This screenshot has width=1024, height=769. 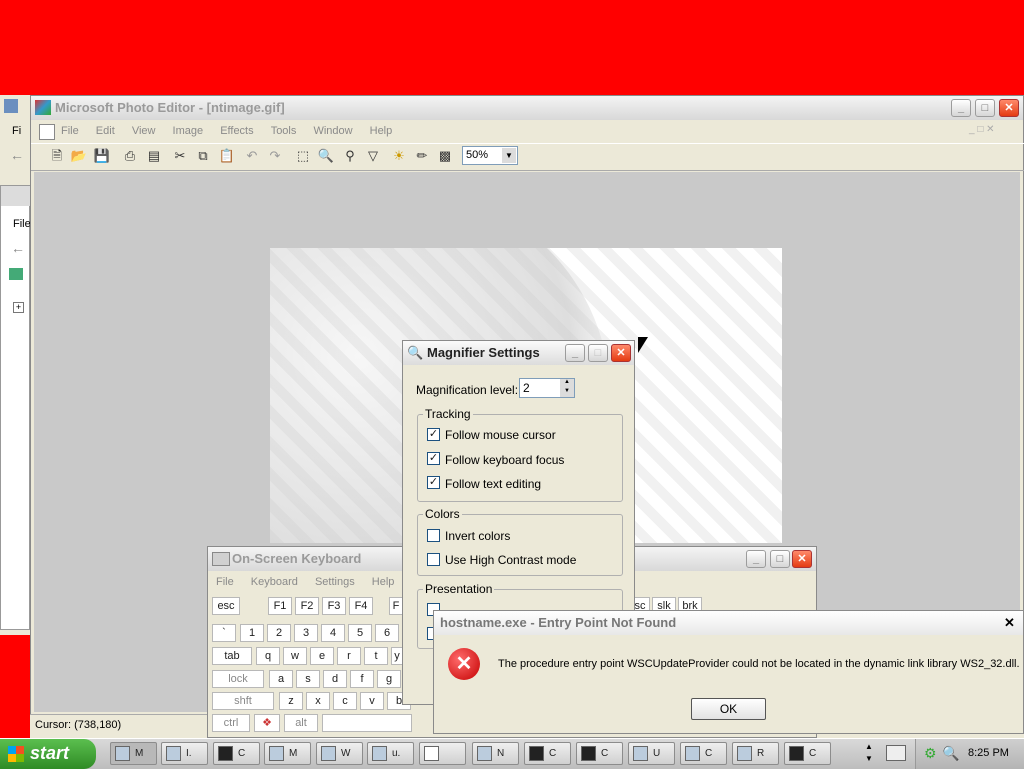 What do you see at coordinates (387, 633) in the screenshot?
I see `key-6: 6` at bounding box center [387, 633].